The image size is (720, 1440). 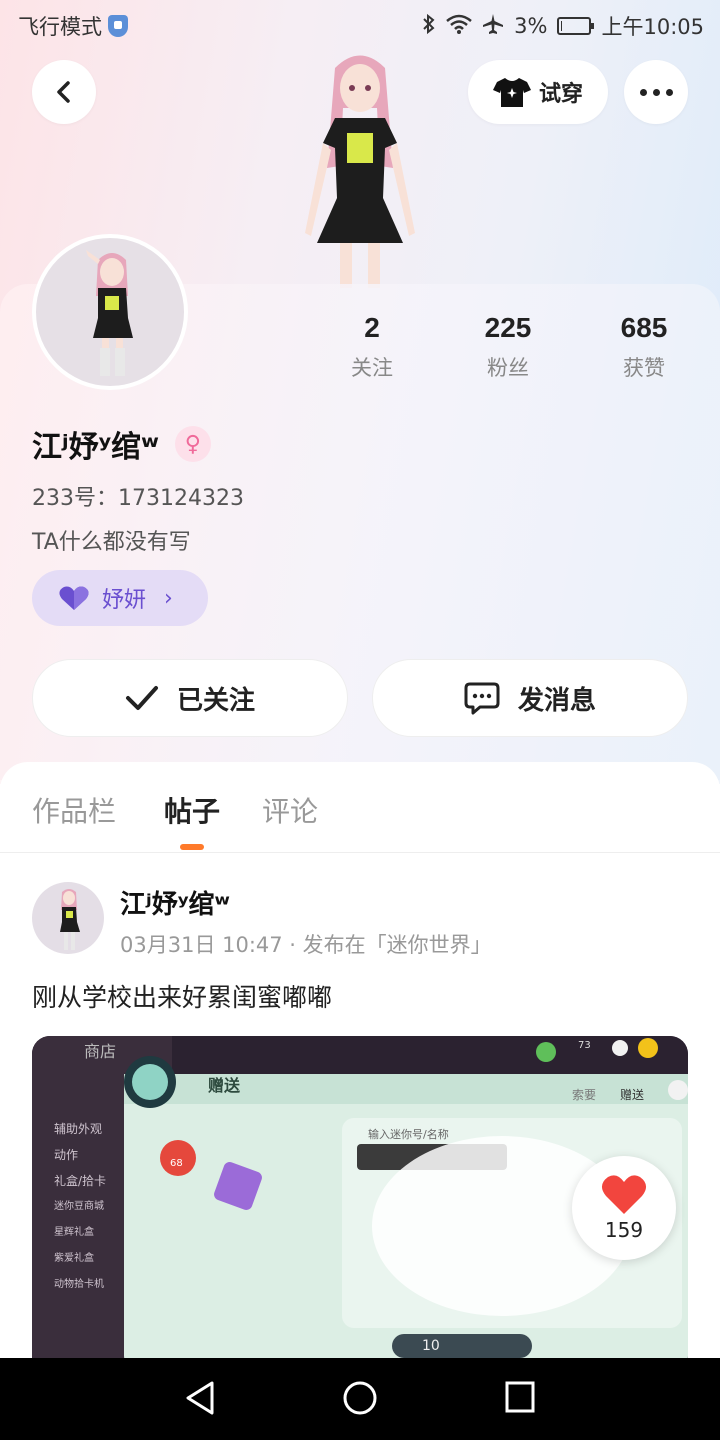 I want to click on like-count: 159, so click(x=624, y=1230).